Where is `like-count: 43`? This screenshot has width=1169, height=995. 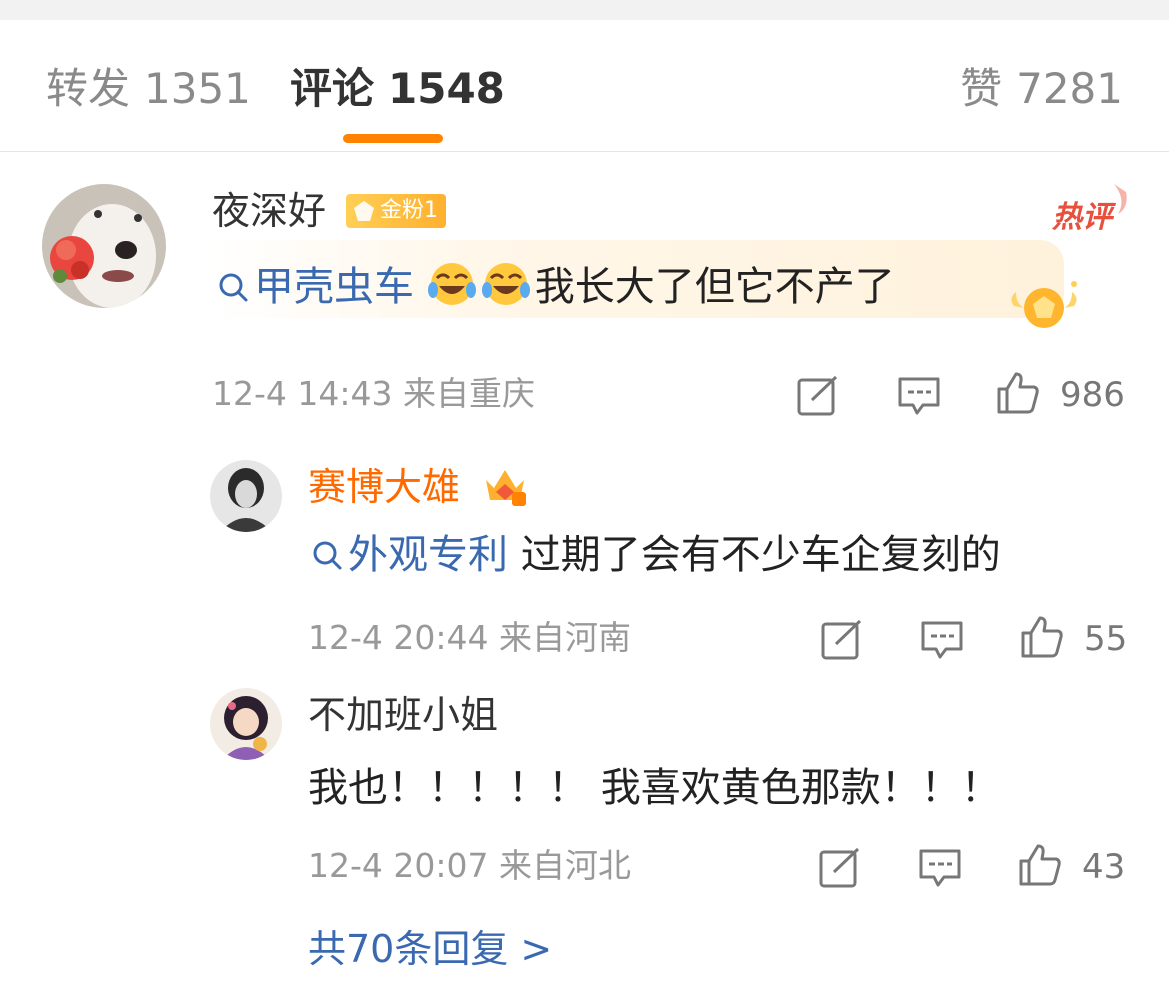
like-count: 43 is located at coordinates (1104, 867).